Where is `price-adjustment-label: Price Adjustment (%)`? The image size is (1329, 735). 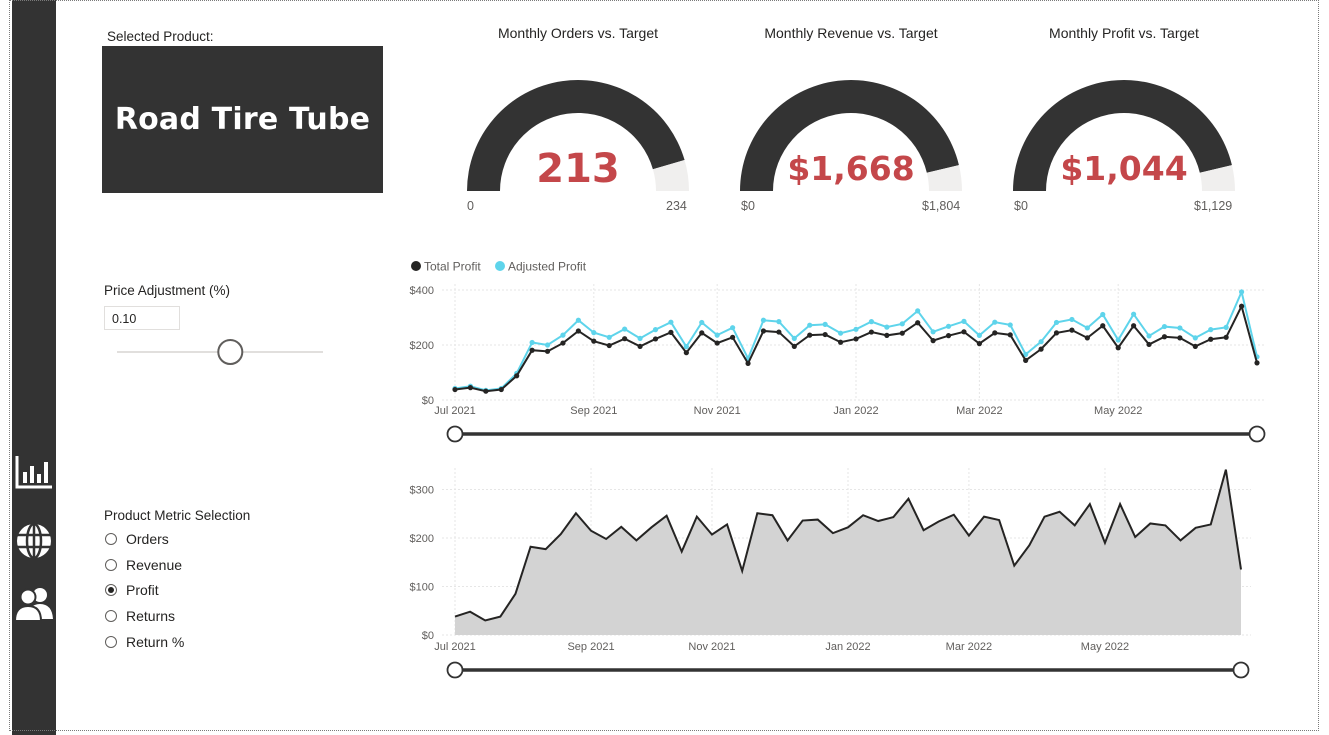 price-adjustment-label: Price Adjustment (%) is located at coordinates (167, 290).